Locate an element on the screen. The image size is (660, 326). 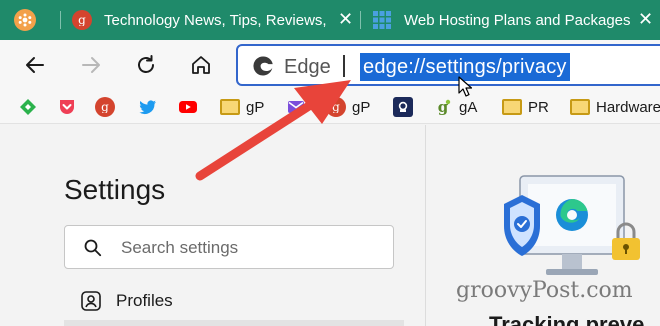
forward-arrow-icon is located at coordinates (91, 65).